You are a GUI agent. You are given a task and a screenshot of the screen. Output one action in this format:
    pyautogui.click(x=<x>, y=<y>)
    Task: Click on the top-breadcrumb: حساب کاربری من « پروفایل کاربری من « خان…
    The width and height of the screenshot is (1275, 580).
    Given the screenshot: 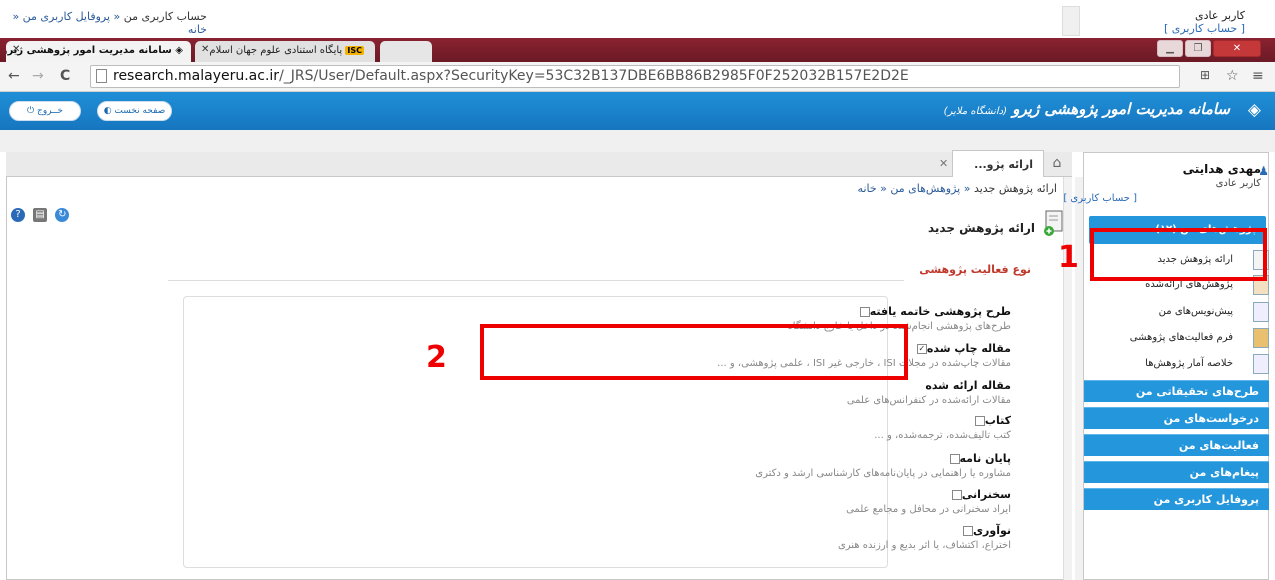 What is the action you would take?
    pyautogui.click(x=109, y=23)
    